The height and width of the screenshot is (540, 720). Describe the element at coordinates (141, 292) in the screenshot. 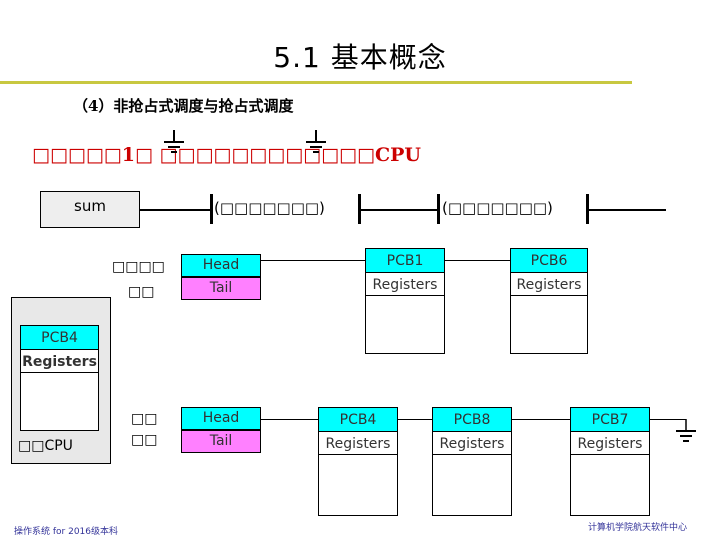

I see `queue1-label-line2: □□` at that location.